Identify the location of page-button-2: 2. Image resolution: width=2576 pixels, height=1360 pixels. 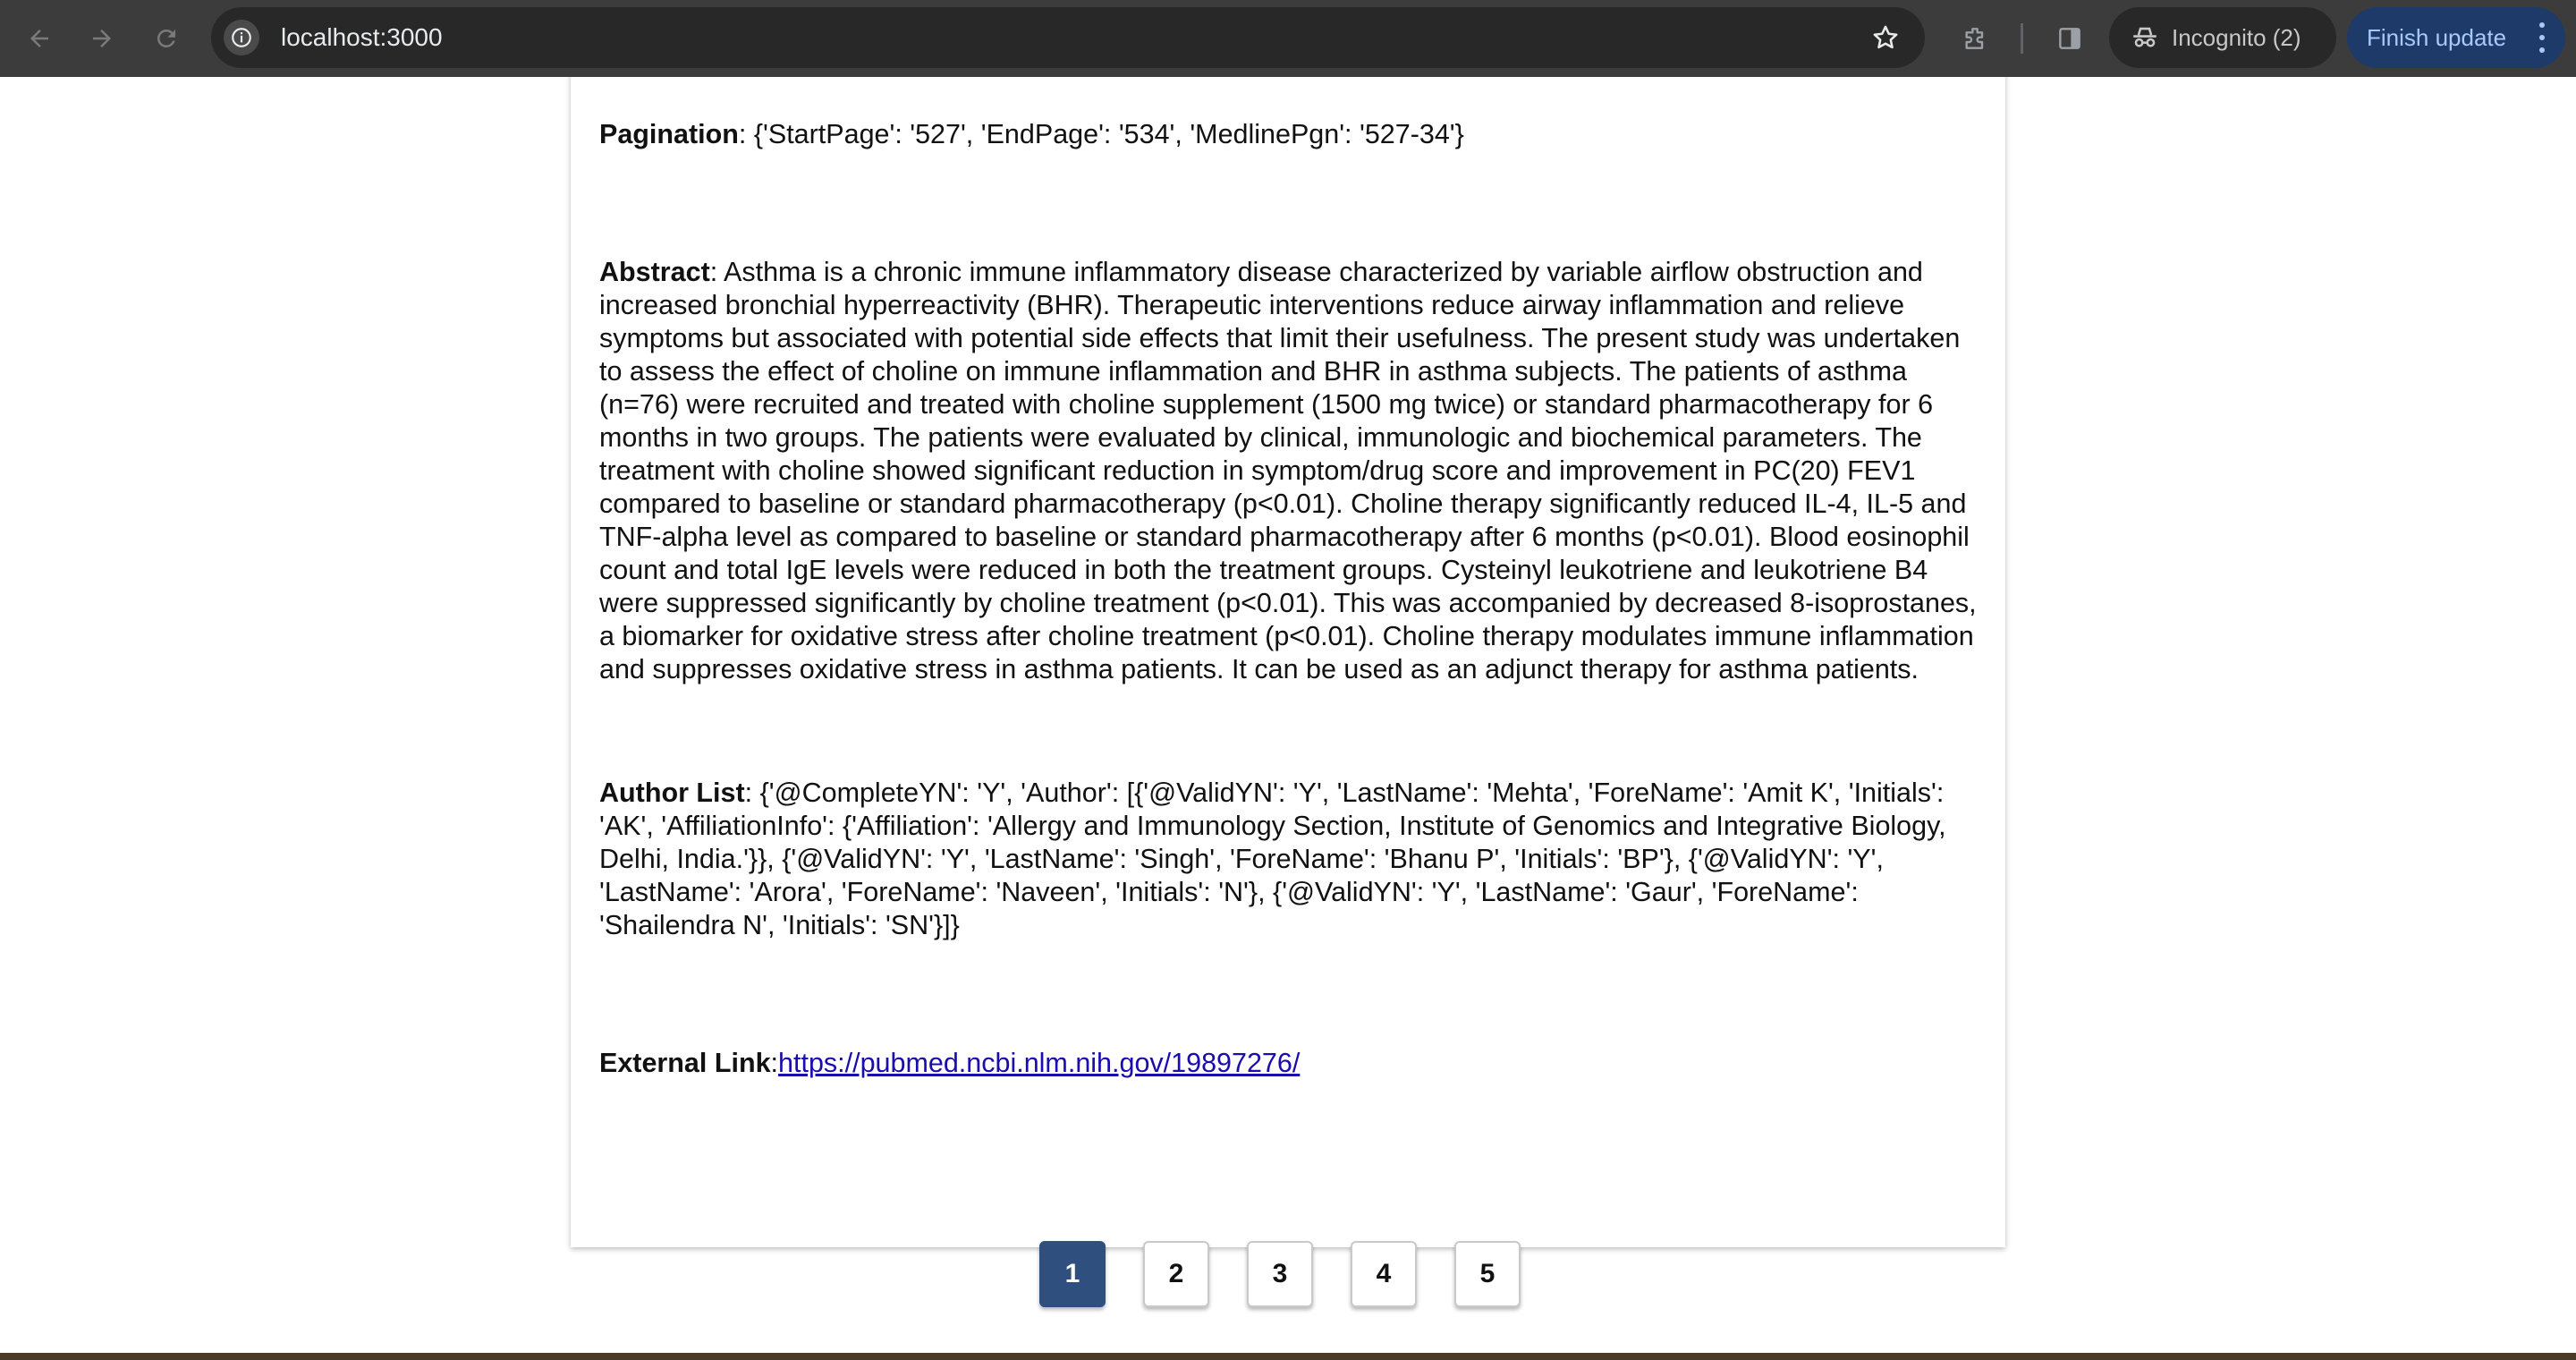
(1176, 1274).